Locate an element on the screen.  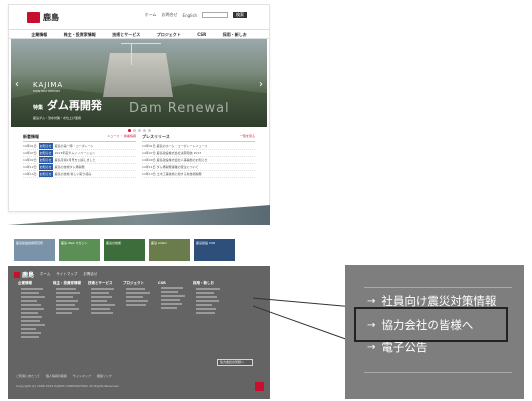
leader-line-upper is located at coordinates (303, 302).